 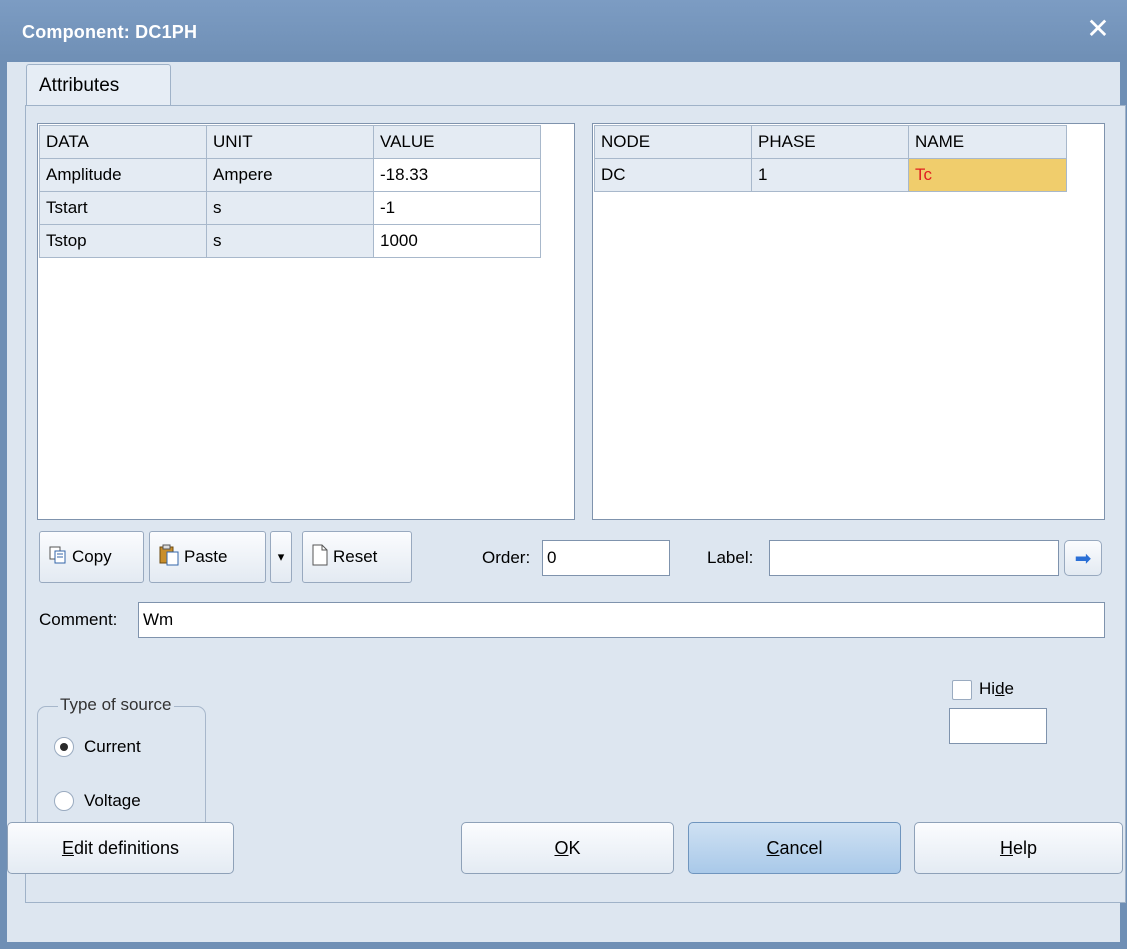 I want to click on tab-label: Attributes, so click(x=79, y=85).